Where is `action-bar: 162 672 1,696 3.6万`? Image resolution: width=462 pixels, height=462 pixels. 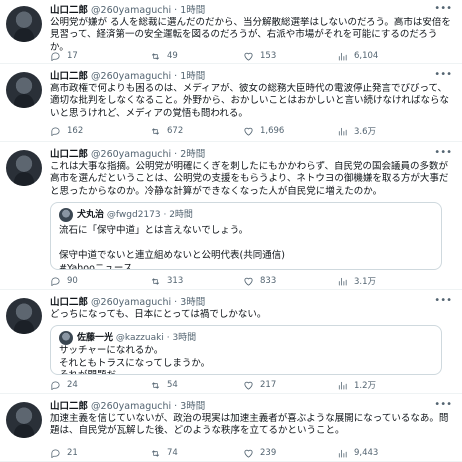
action-bar: 162 672 1,696 3.6万 is located at coordinates (250, 131).